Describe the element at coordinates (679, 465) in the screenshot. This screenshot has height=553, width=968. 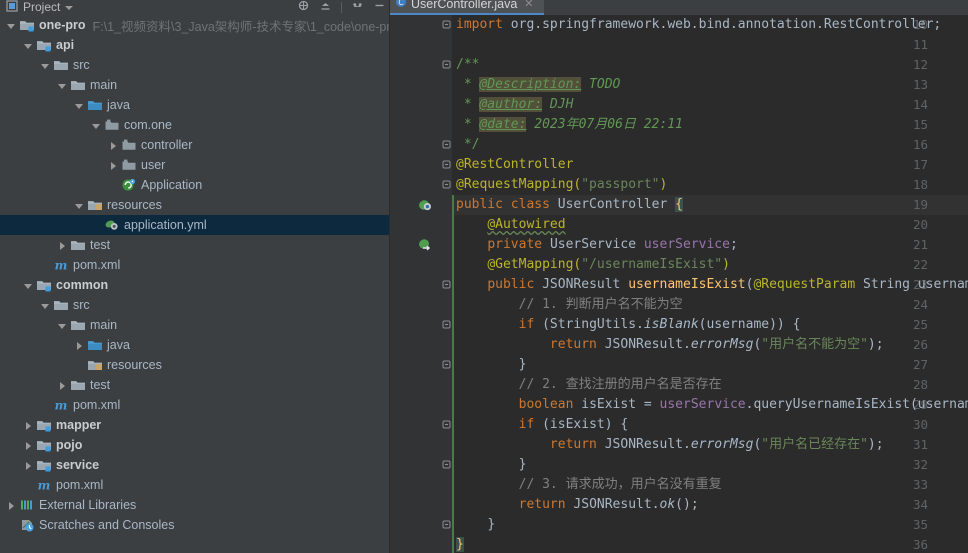
I see `code-line-32: 32 }` at that location.